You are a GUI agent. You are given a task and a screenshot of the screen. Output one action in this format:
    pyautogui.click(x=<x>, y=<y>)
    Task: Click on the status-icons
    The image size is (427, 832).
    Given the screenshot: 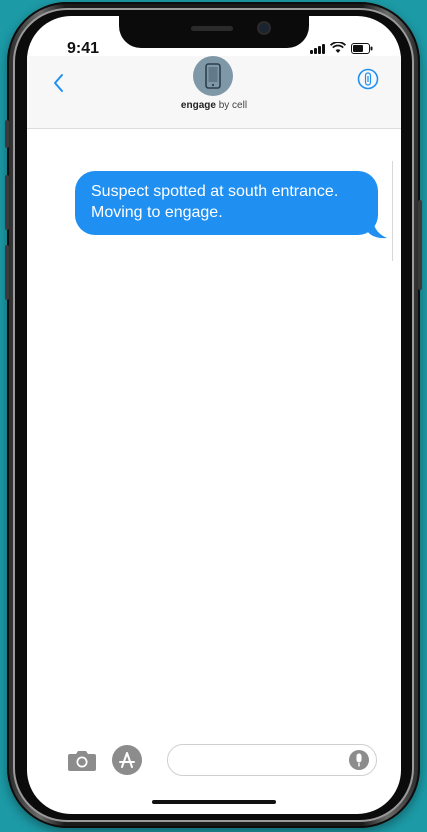 What is the action you would take?
    pyautogui.click(x=341, y=48)
    